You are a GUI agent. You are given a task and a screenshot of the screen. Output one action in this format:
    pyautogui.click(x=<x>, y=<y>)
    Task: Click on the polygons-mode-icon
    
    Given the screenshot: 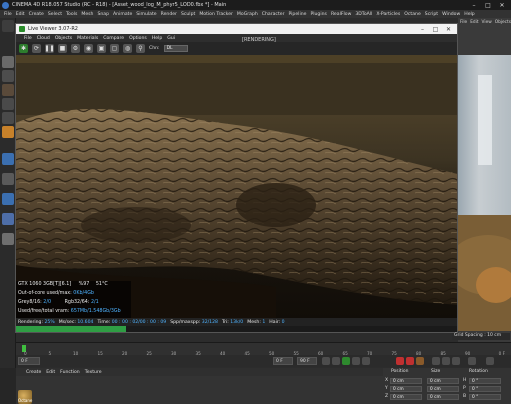 What is the action you would take?
    pyautogui.click(x=8, y=132)
    